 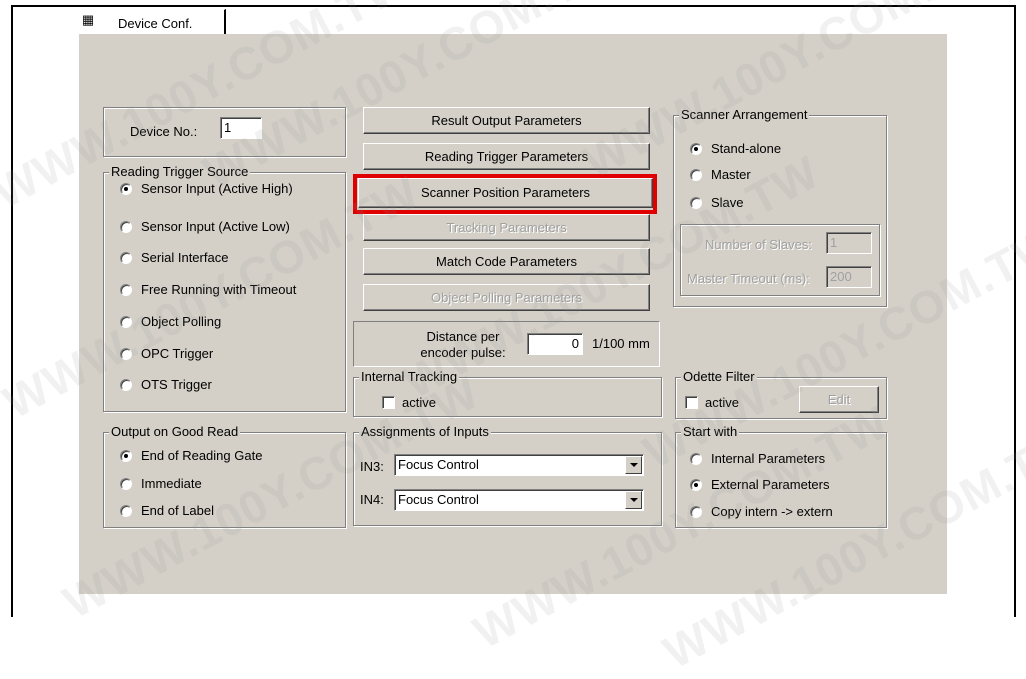 I want to click on radio-label: OTS Trigger, so click(x=176, y=384).